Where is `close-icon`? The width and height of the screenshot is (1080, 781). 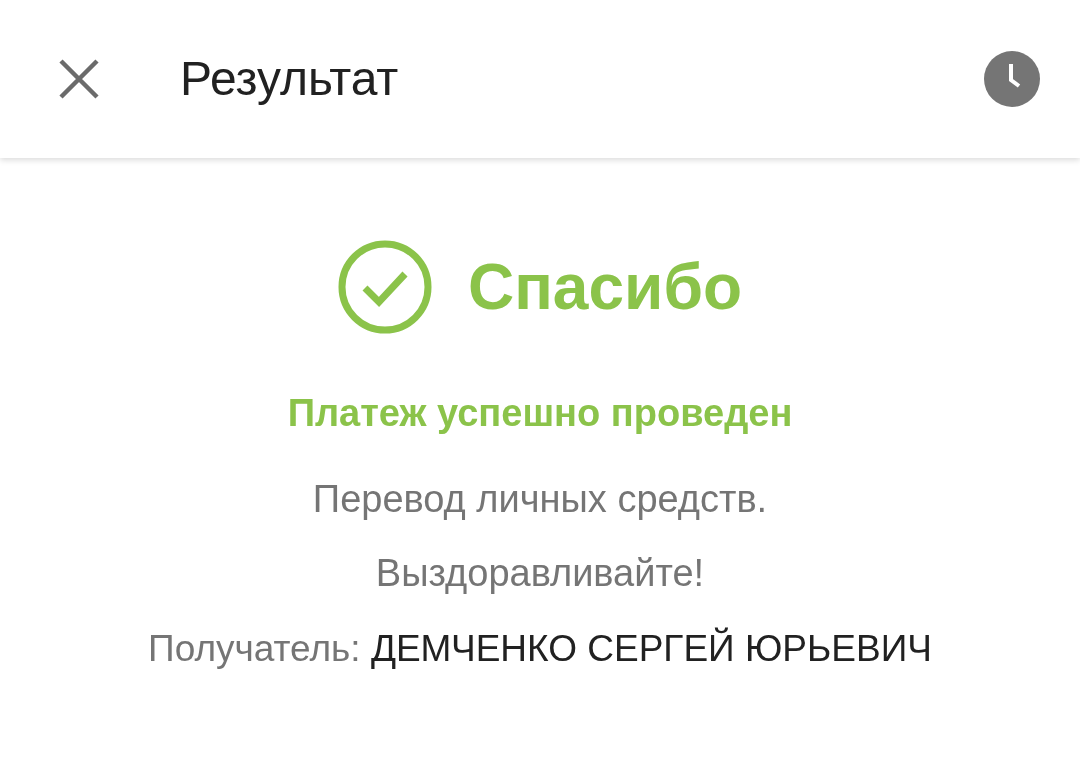
close-icon is located at coordinates (79, 79).